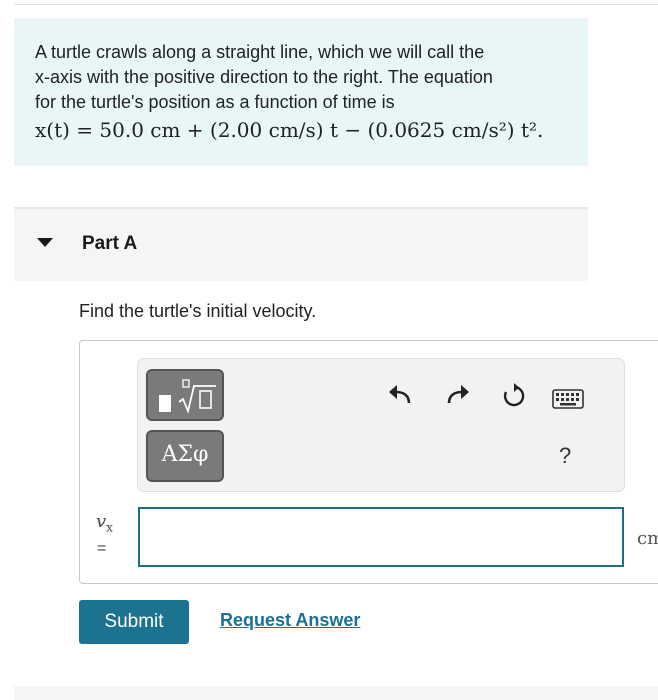 The height and width of the screenshot is (700, 658). What do you see at coordinates (565, 456) in the screenshot?
I see `help-button: ?` at bounding box center [565, 456].